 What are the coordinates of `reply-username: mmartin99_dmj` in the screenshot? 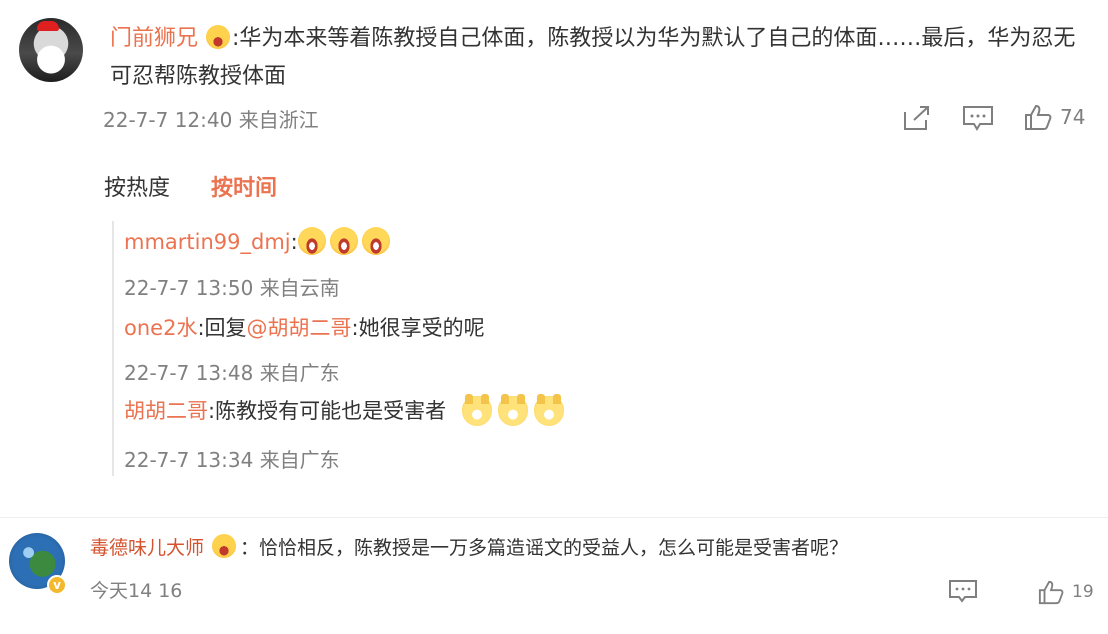 It's located at (207, 242).